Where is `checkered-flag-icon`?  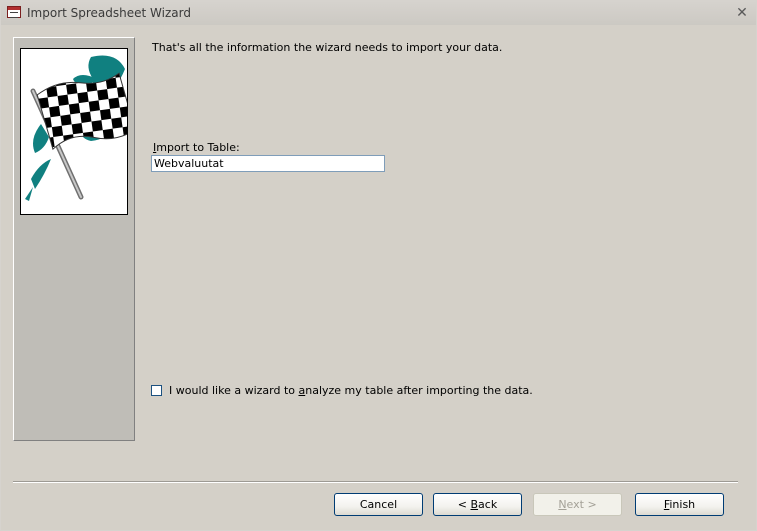 checkered-flag-icon is located at coordinates (78, 131).